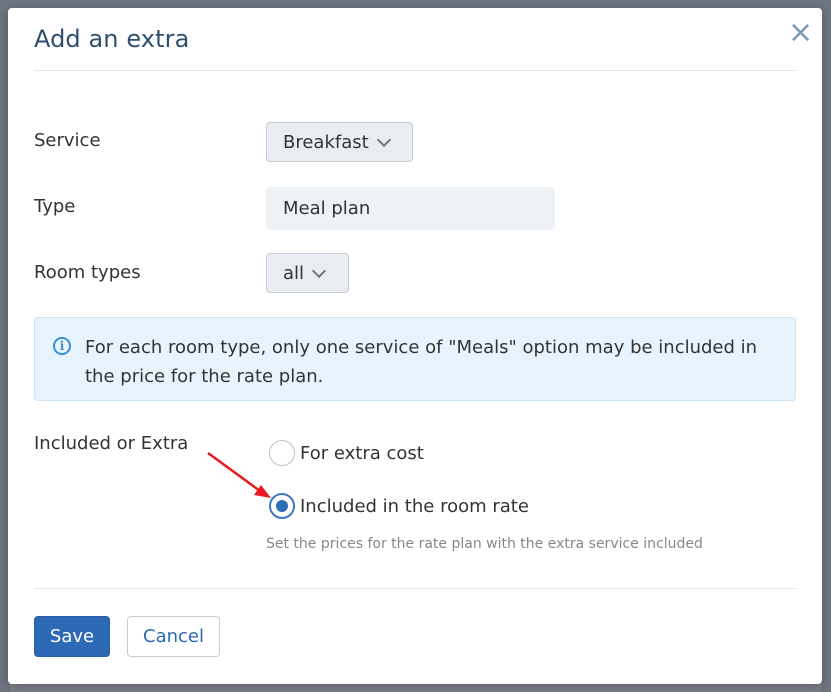  I want to click on save-button: Save, so click(72, 636).